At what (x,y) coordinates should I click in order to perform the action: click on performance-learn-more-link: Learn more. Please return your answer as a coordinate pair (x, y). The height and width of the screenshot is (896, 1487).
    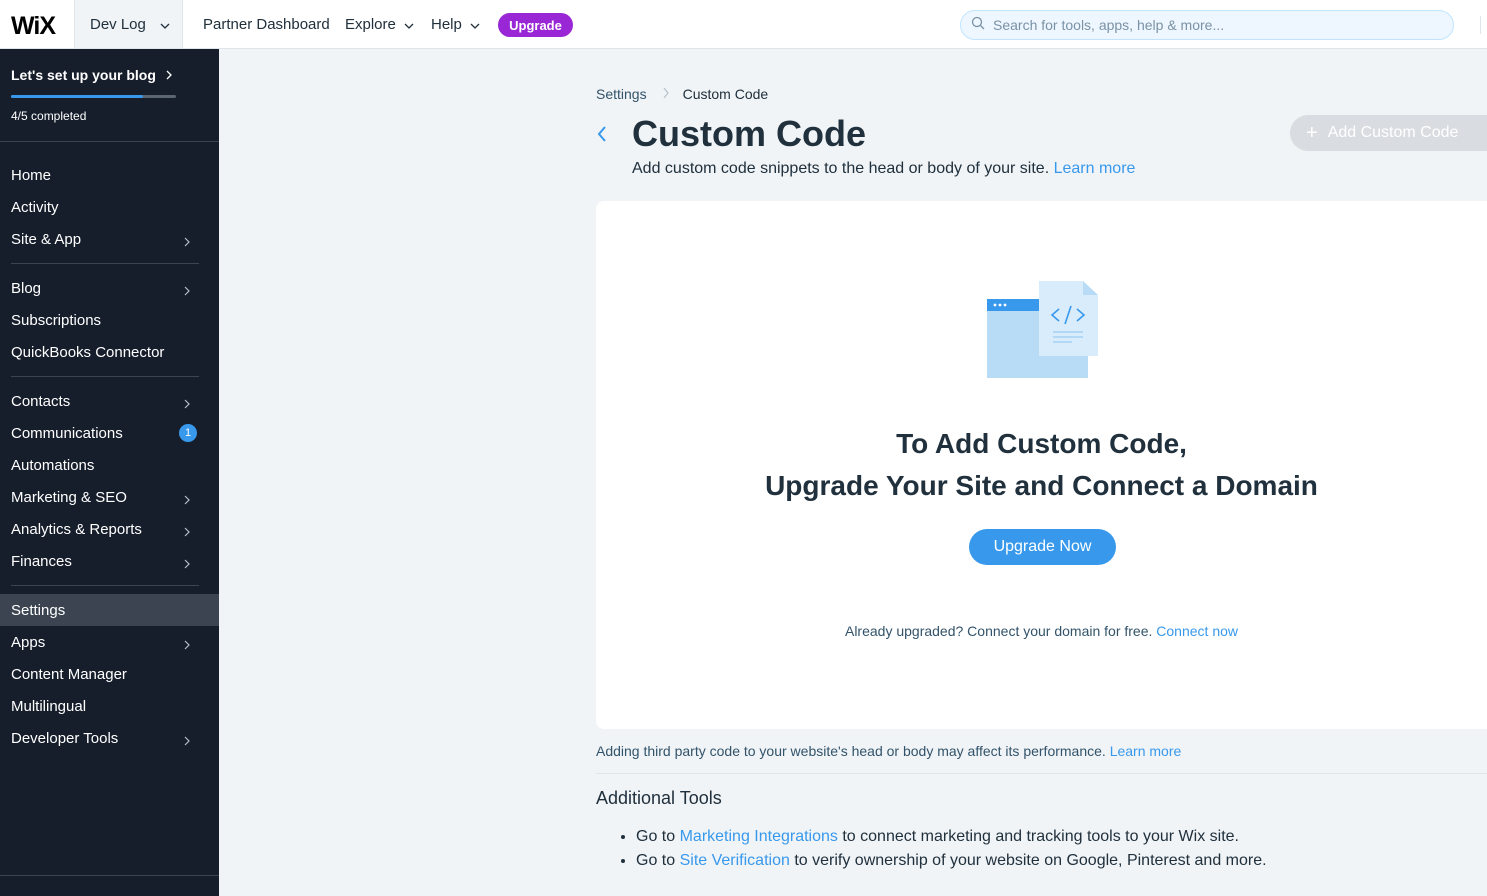
    Looking at the image, I should click on (1146, 751).